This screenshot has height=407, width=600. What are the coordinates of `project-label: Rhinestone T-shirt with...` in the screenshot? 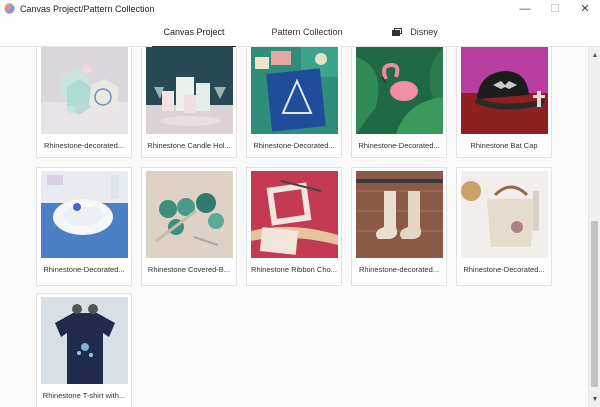 It's located at (84, 395).